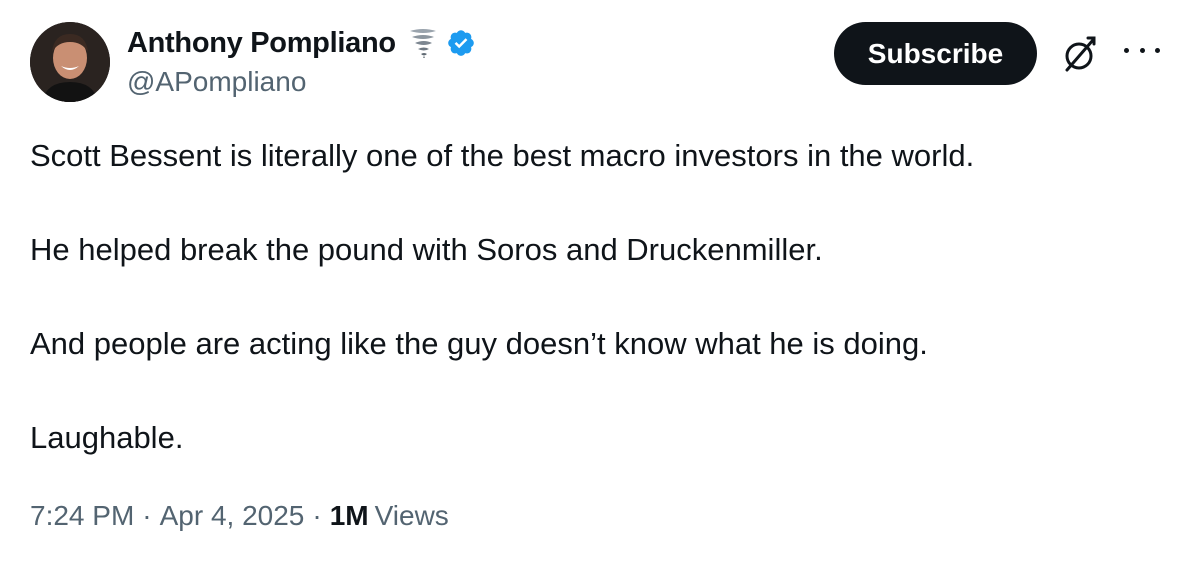  I want to click on subscribe-button: Subscribe, so click(935, 53).